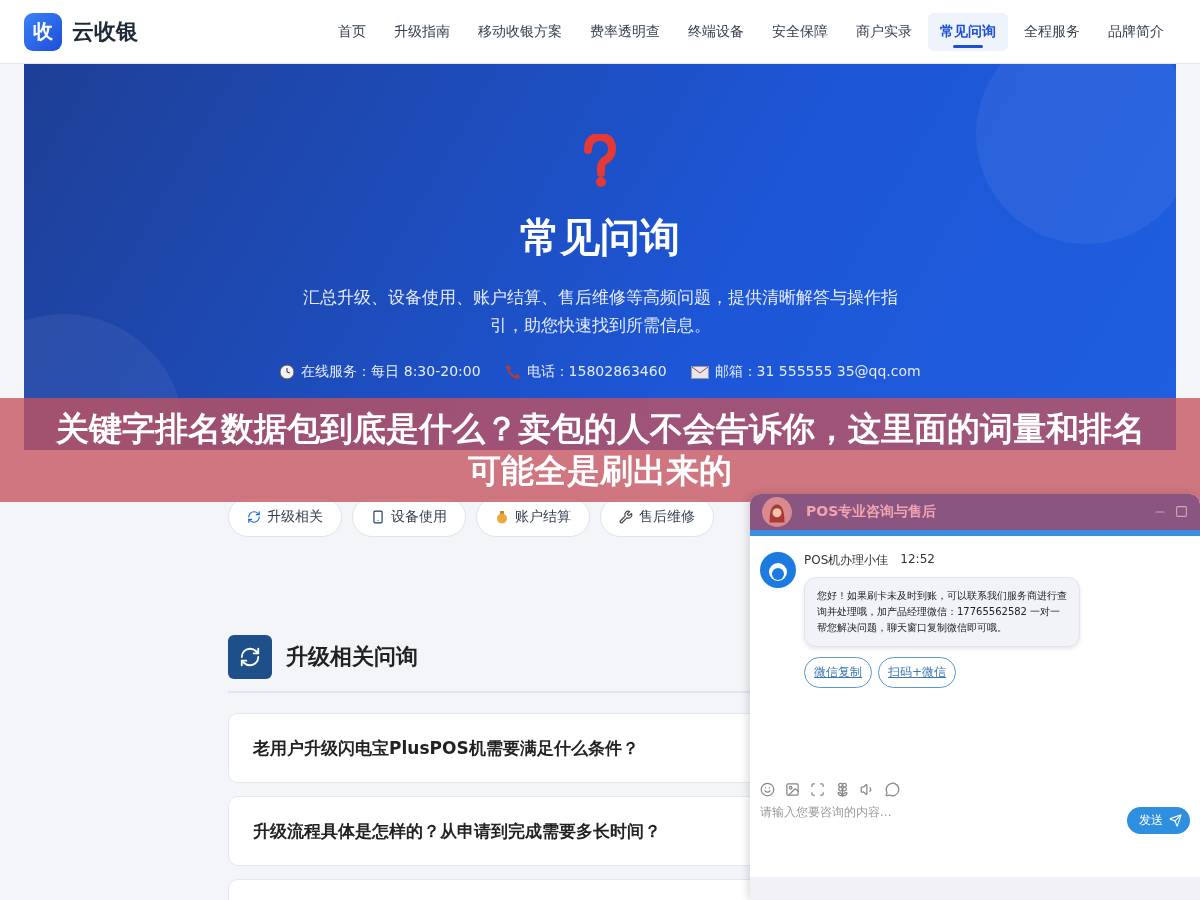 The height and width of the screenshot is (900, 1200). I want to click on section-title: 升级相关问询, so click(352, 657).